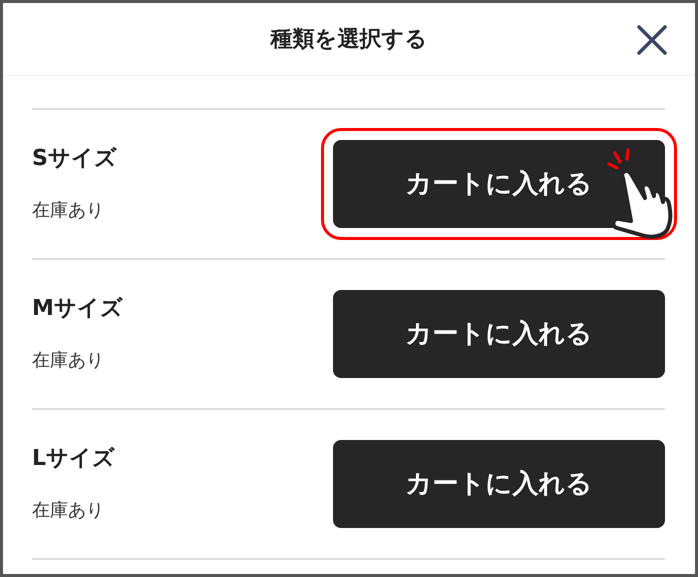 The image size is (698, 577). I want to click on size-name: Sサイズ, so click(74, 159).